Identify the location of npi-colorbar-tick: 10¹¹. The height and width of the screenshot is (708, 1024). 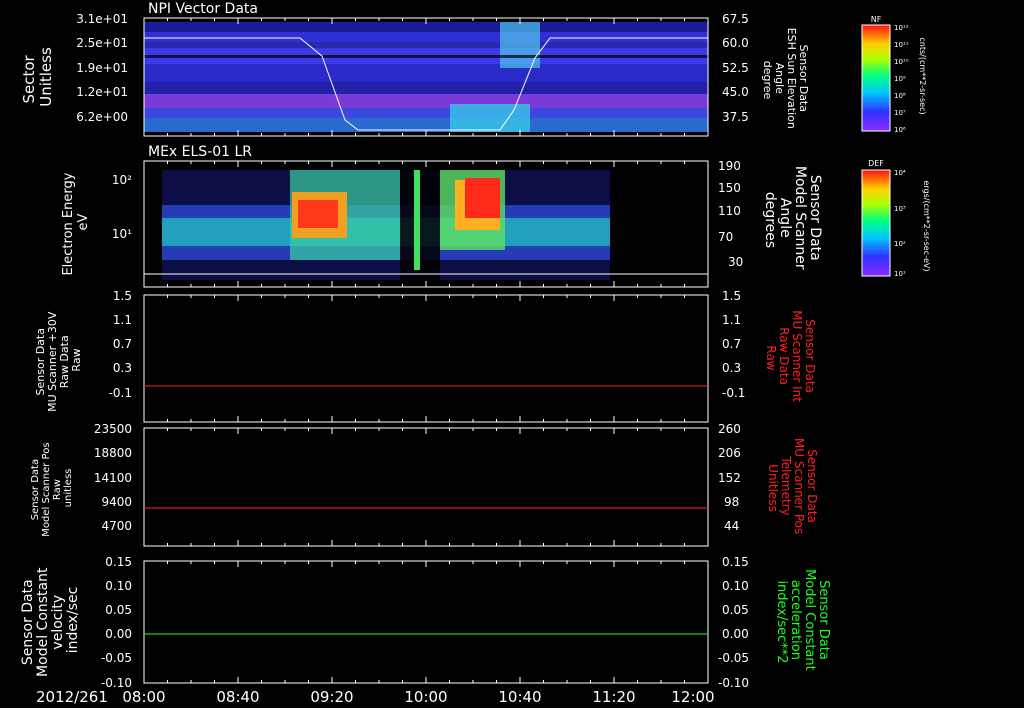
(901, 45).